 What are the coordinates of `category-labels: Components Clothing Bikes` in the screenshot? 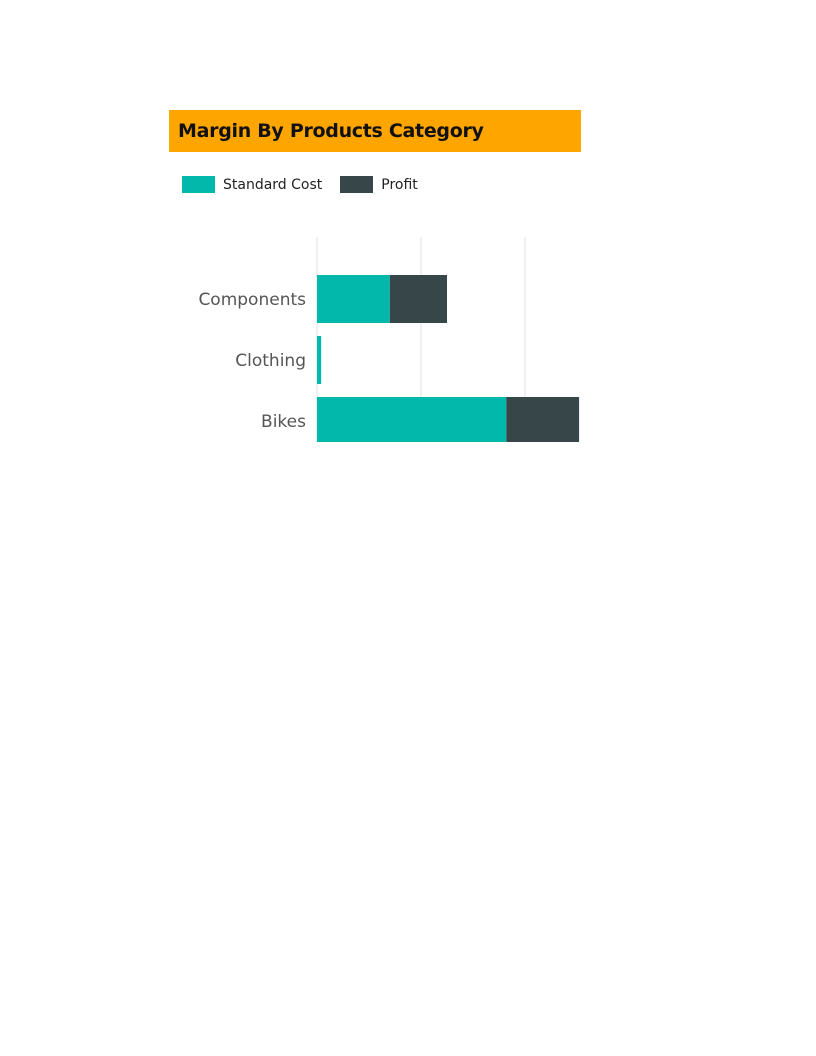 It's located at (252, 361).